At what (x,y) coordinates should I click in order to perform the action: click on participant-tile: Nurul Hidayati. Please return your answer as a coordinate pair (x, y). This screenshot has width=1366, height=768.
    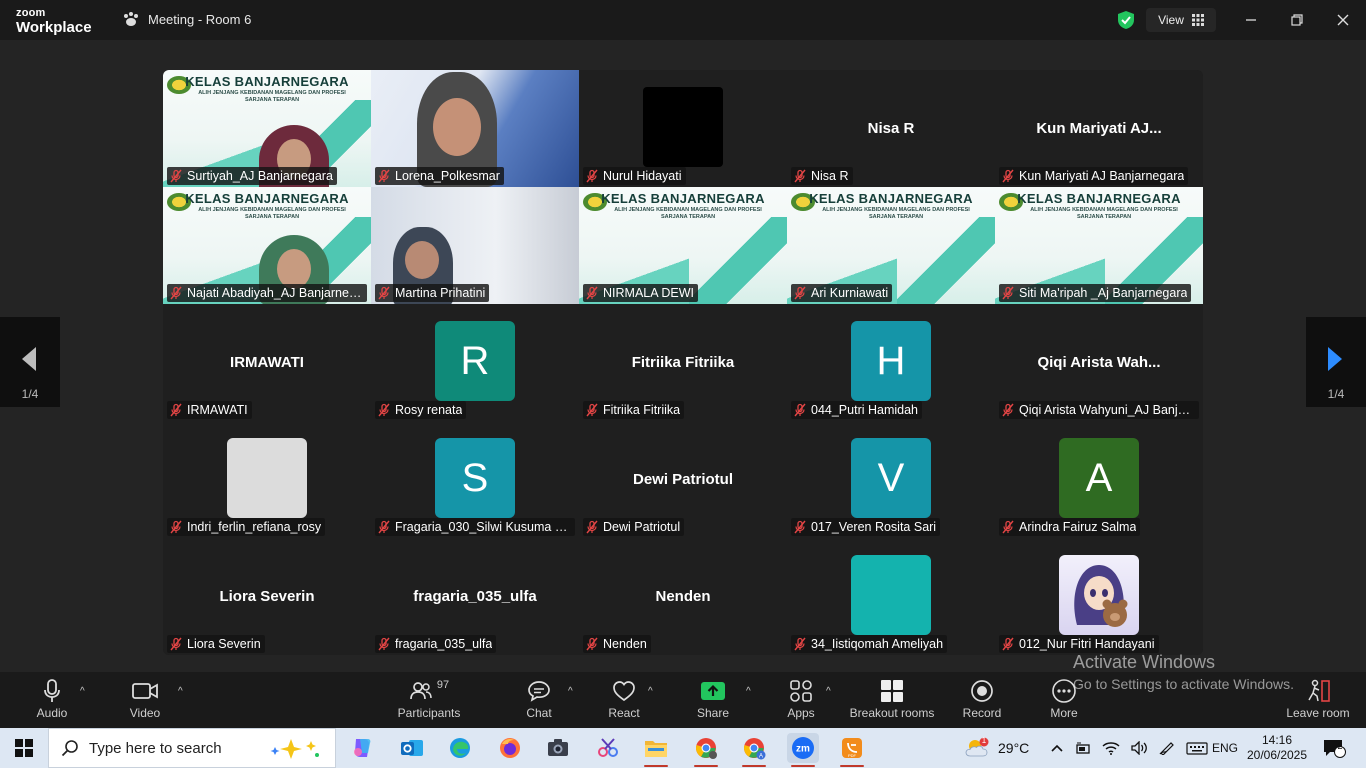
    Looking at the image, I should click on (683, 128).